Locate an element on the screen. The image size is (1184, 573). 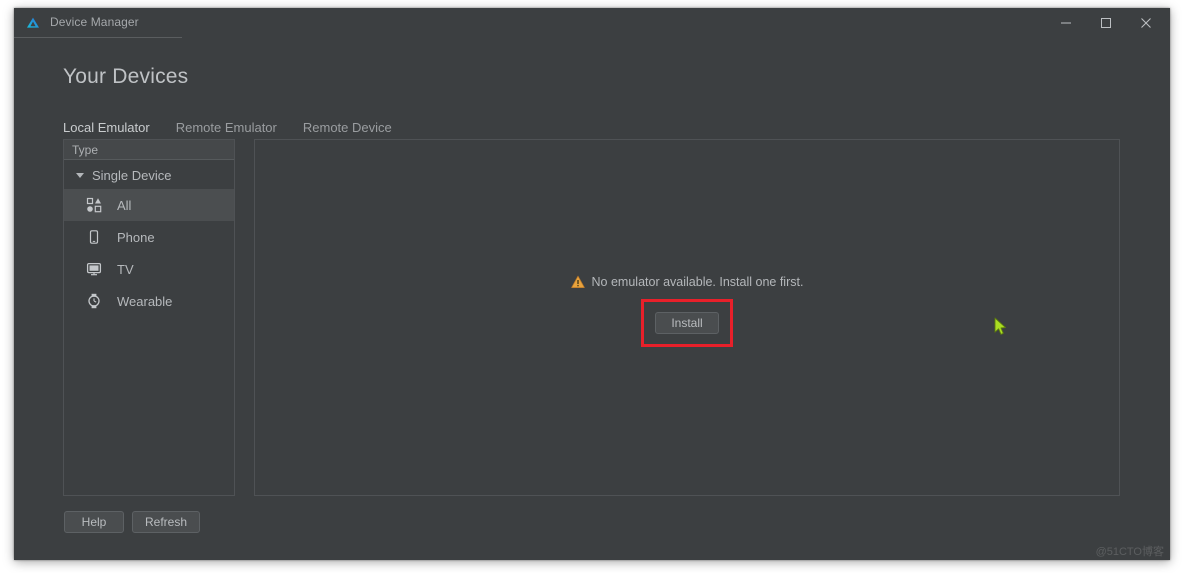
sidebar-item-phone: Phone is located at coordinates (149, 237).